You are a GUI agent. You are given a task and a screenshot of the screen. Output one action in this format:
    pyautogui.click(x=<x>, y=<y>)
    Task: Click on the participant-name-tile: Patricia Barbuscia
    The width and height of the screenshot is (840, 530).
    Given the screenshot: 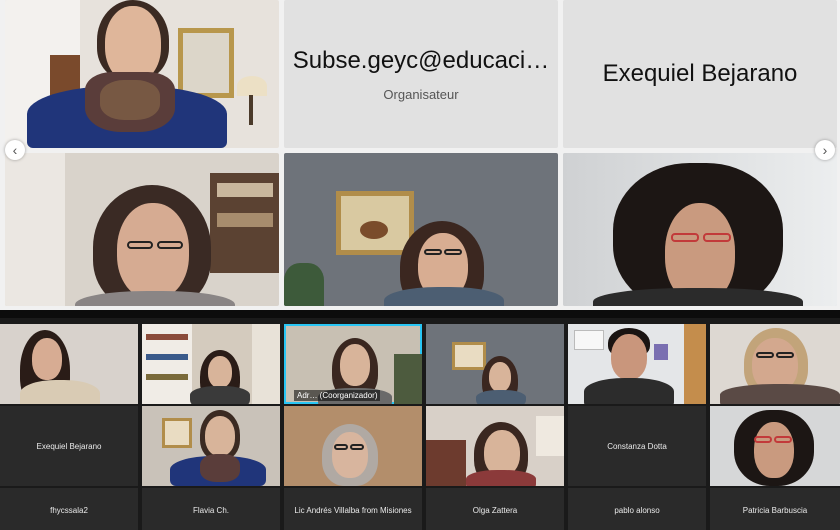 What is the action you would take?
    pyautogui.click(x=775, y=509)
    